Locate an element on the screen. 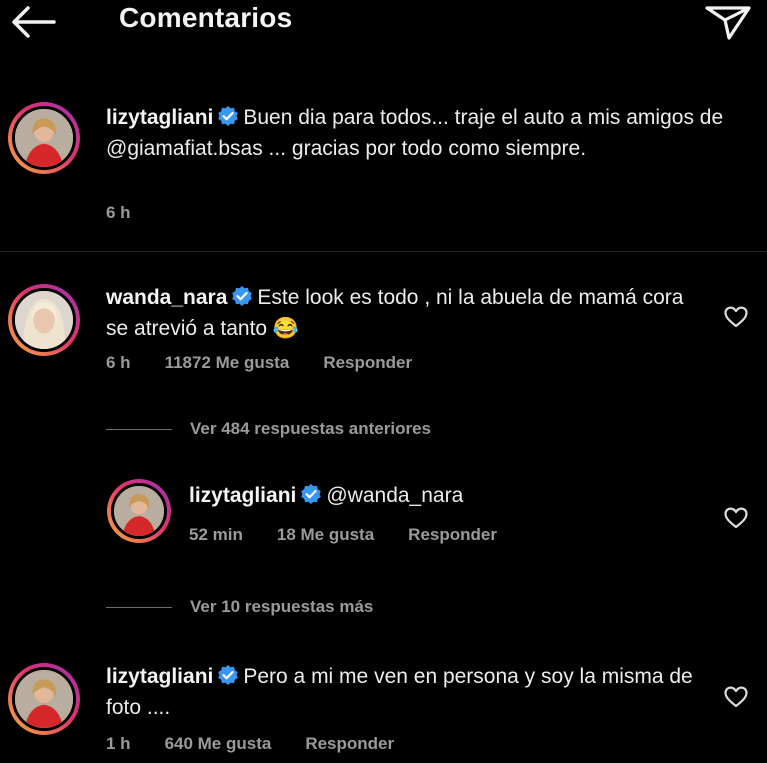  view-previous-replies: Ver 484 respuestas anteriores is located at coordinates (268, 429).